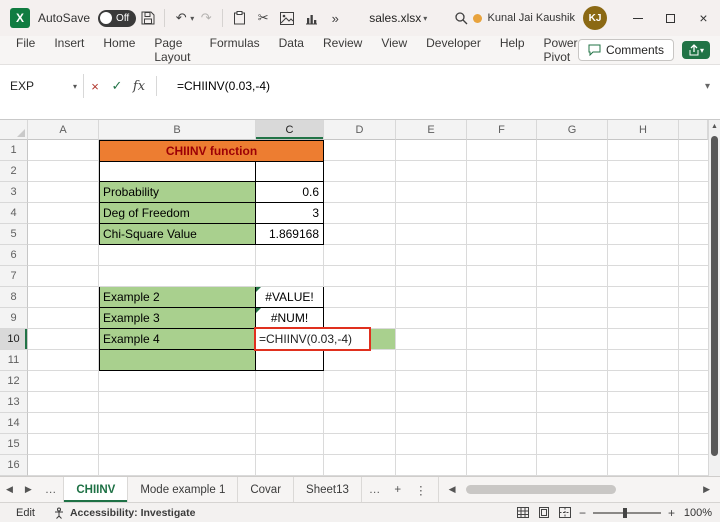 The width and height of the screenshot is (720, 522). I want to click on cell-F8, so click(502, 297).